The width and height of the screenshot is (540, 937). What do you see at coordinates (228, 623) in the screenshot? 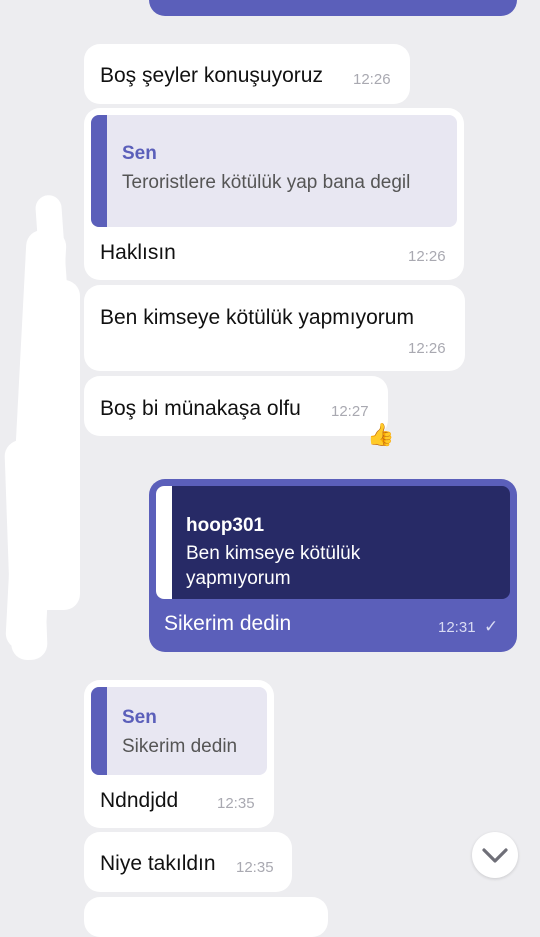
I see `message-text: Sikerim dedin` at bounding box center [228, 623].